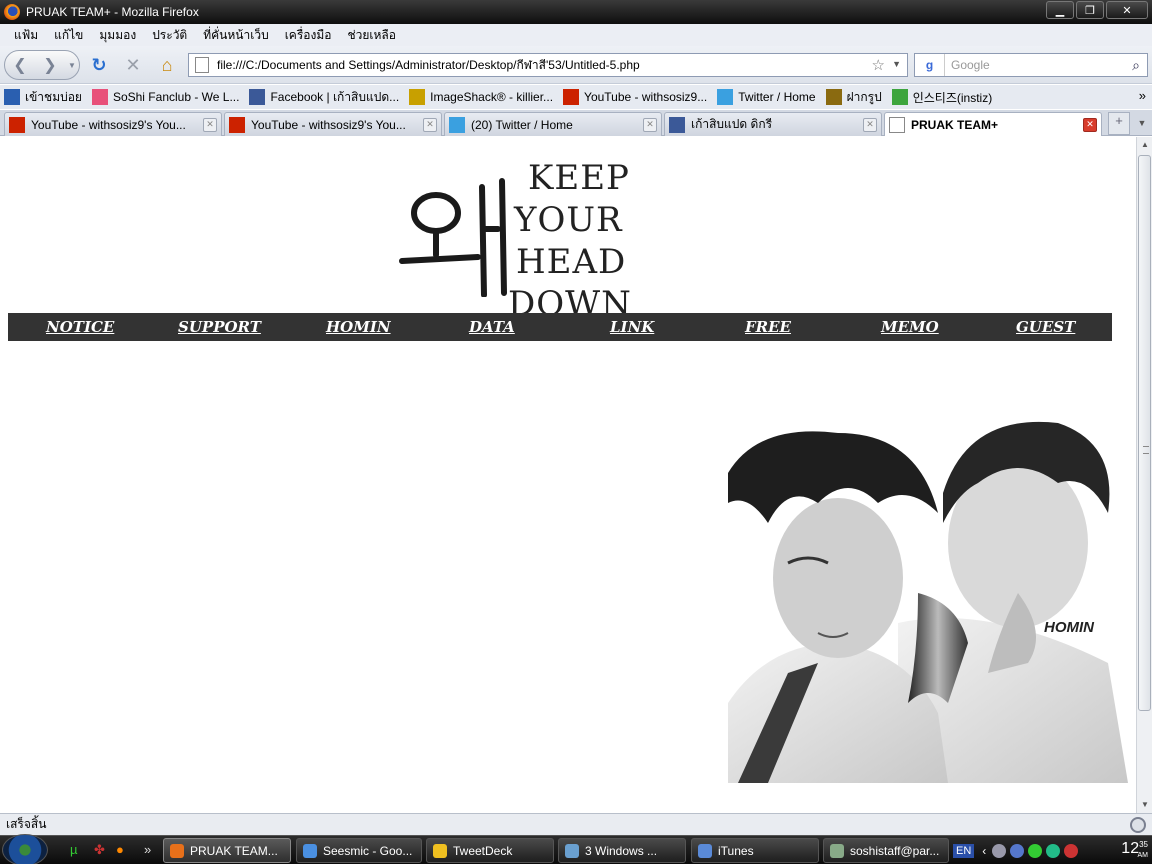 The height and width of the screenshot is (864, 1152). Describe the element at coordinates (755, 850) in the screenshot. I see `taskbar-button: iTunes` at that location.